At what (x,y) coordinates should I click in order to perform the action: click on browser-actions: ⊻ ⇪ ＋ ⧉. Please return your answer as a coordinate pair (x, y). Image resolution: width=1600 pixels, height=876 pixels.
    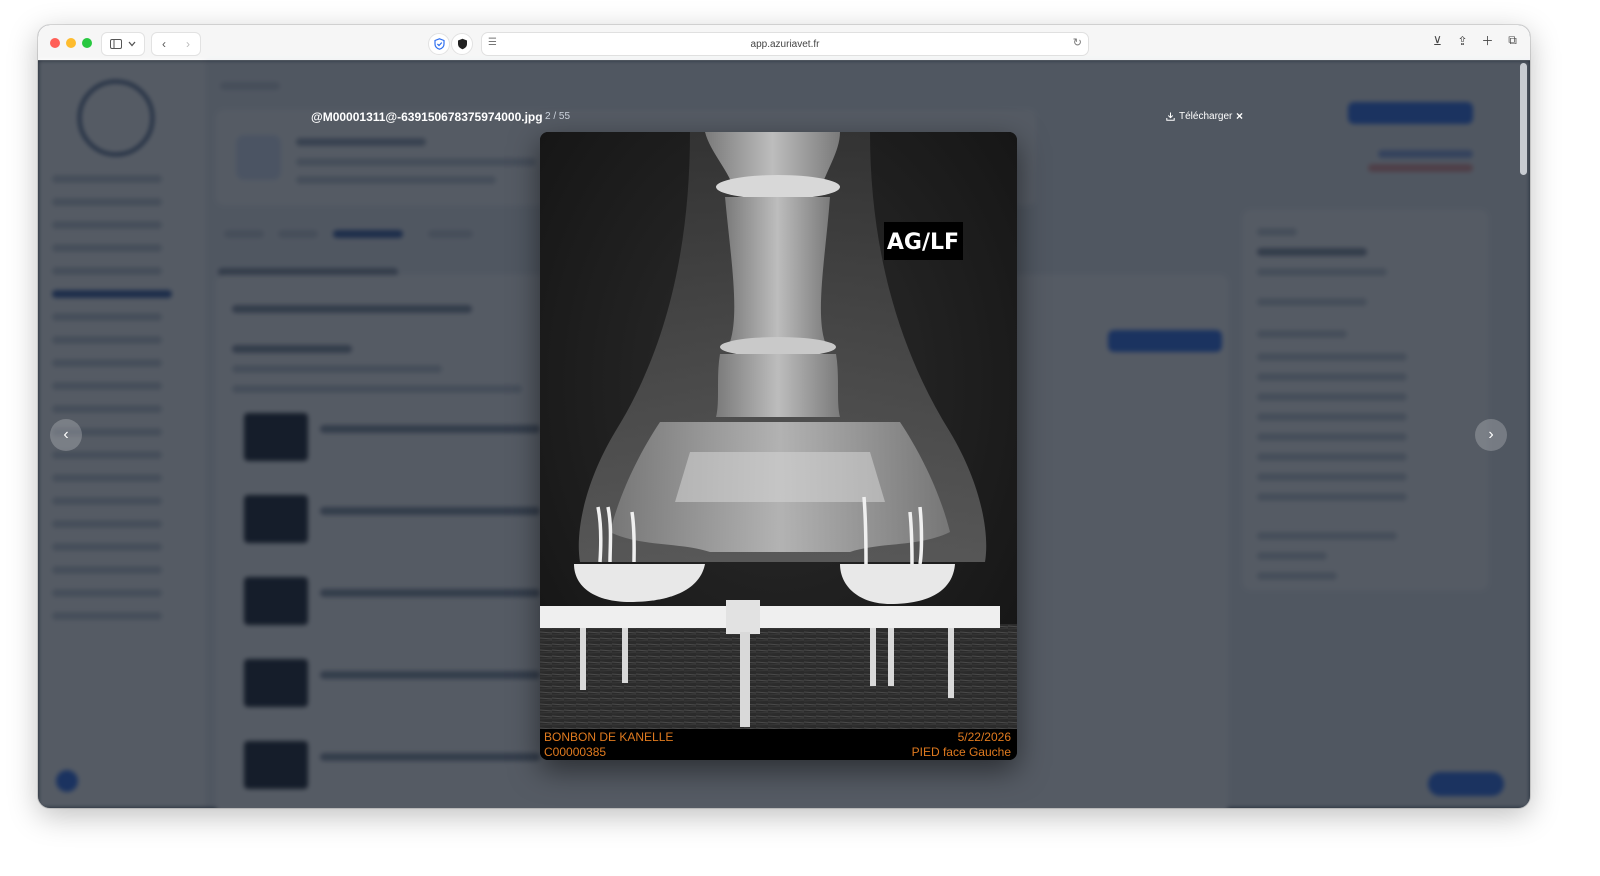
    Looking at the image, I should click on (1475, 40).